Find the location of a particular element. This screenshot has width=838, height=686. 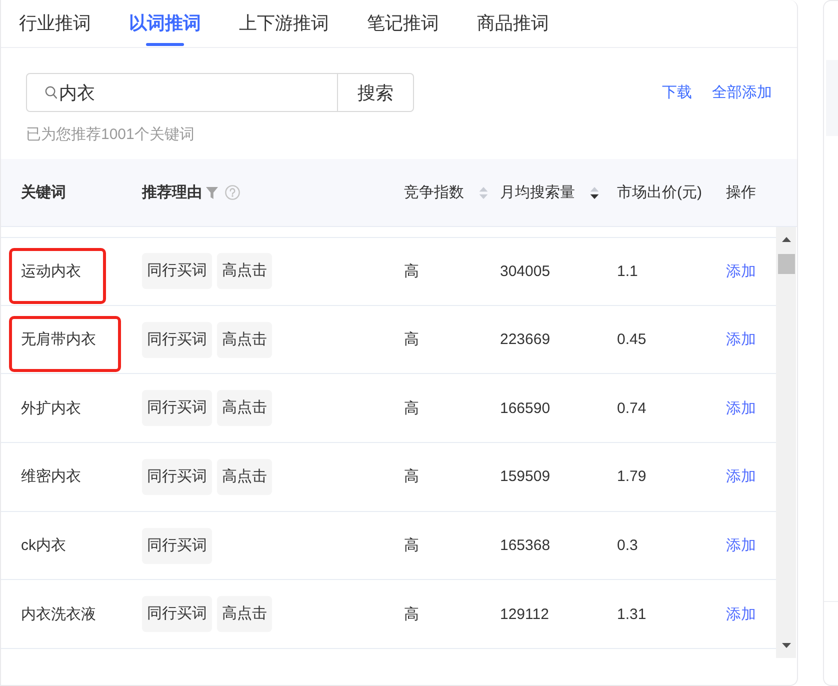

search-field: 内衣 is located at coordinates (182, 92).